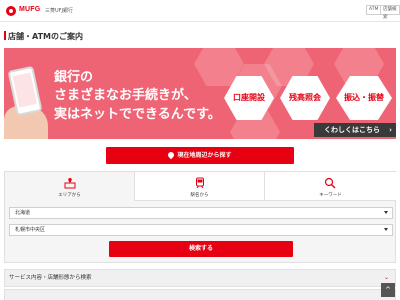 This screenshot has height=300, width=400. What do you see at coordinates (137, 114) in the screenshot?
I see `banner-headline-3: 実はネットでできるんです。` at bounding box center [137, 114].